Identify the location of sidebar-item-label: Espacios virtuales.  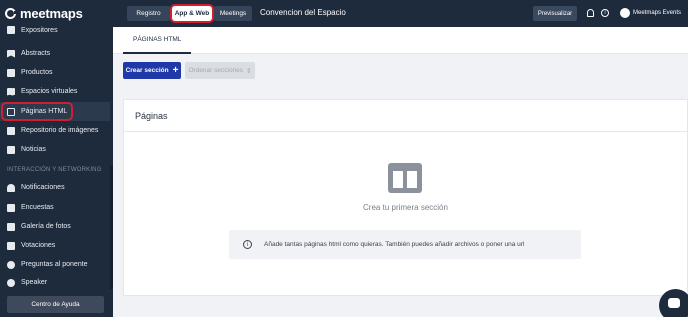
(49, 91).